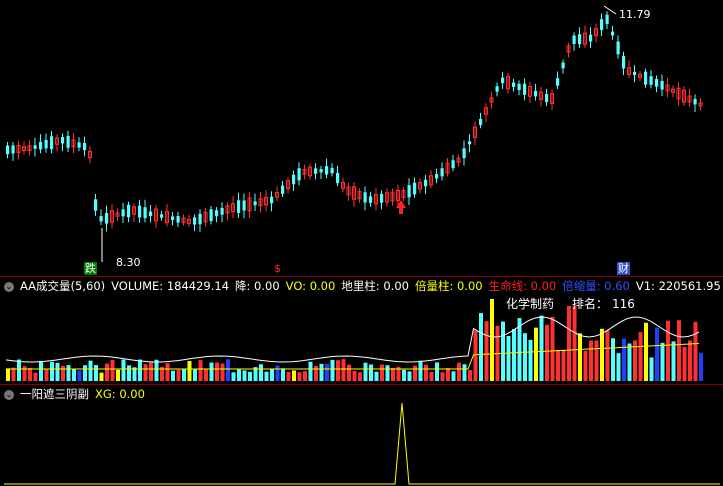  I want to click on volume-field: VO: 0.00, so click(310, 286).